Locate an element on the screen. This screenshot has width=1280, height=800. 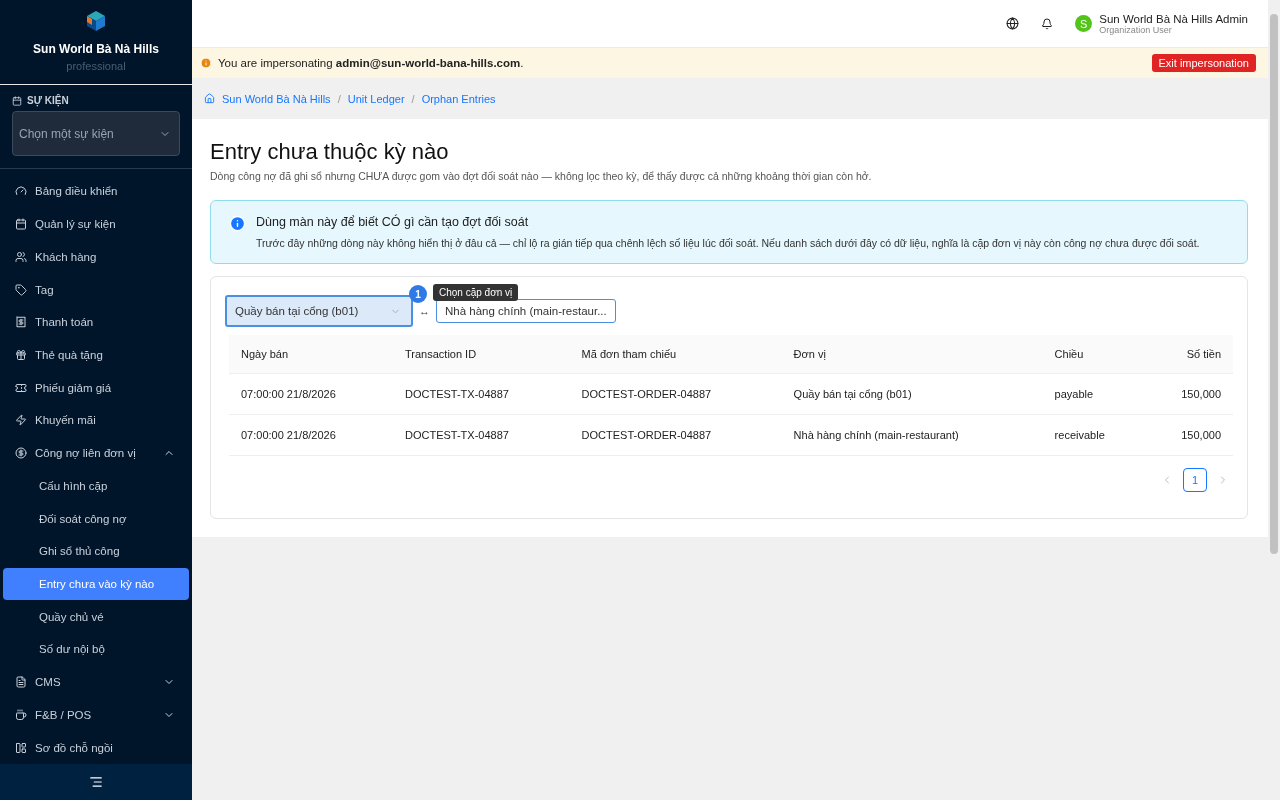
exit-impersonation-button: Exit impersonation is located at coordinates (1203, 63).